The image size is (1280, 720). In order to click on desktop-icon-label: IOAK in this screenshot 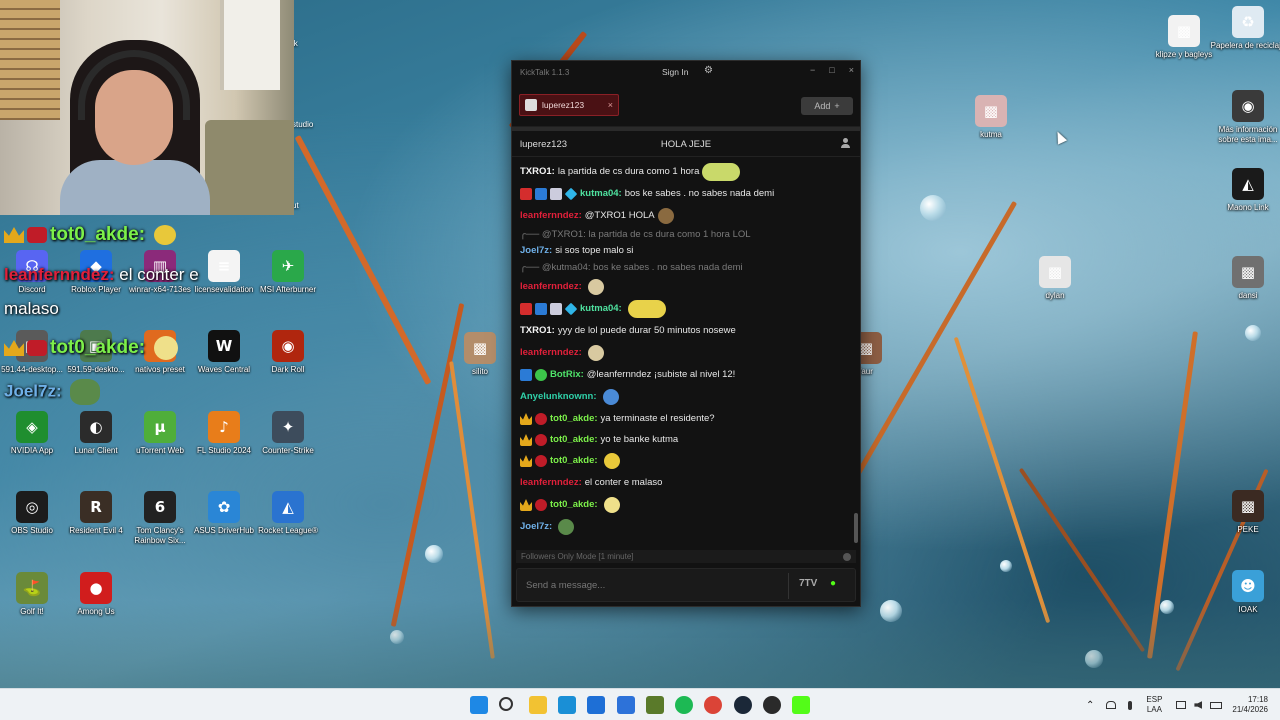, I will do `click(1248, 609)`.